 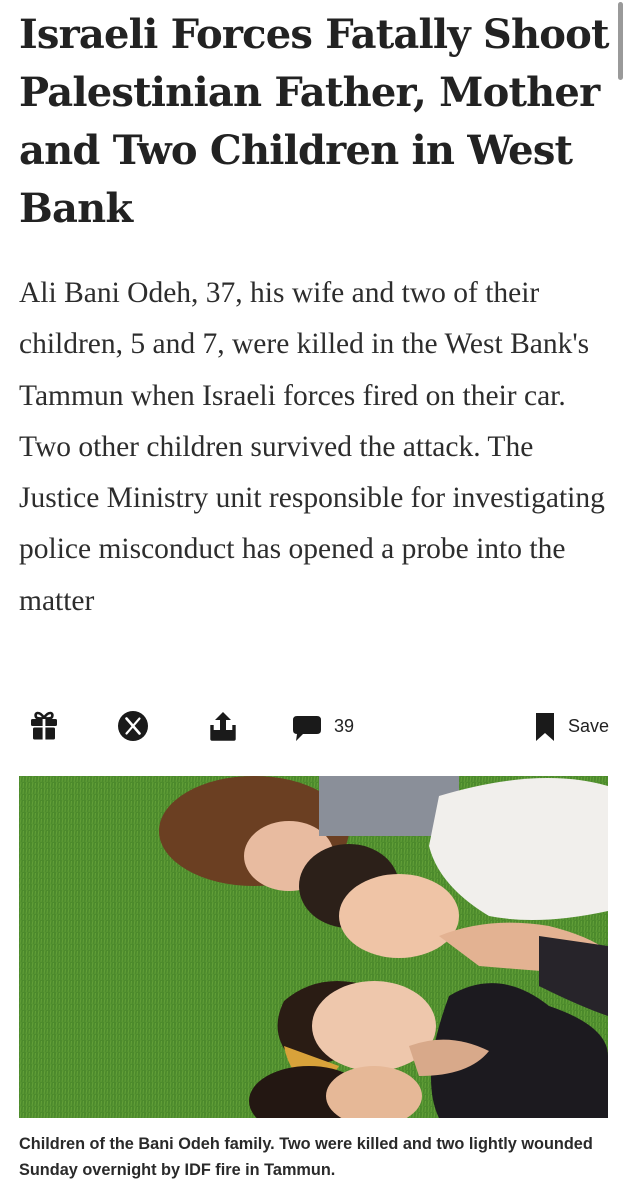 I want to click on save-label: Save, so click(x=589, y=725).